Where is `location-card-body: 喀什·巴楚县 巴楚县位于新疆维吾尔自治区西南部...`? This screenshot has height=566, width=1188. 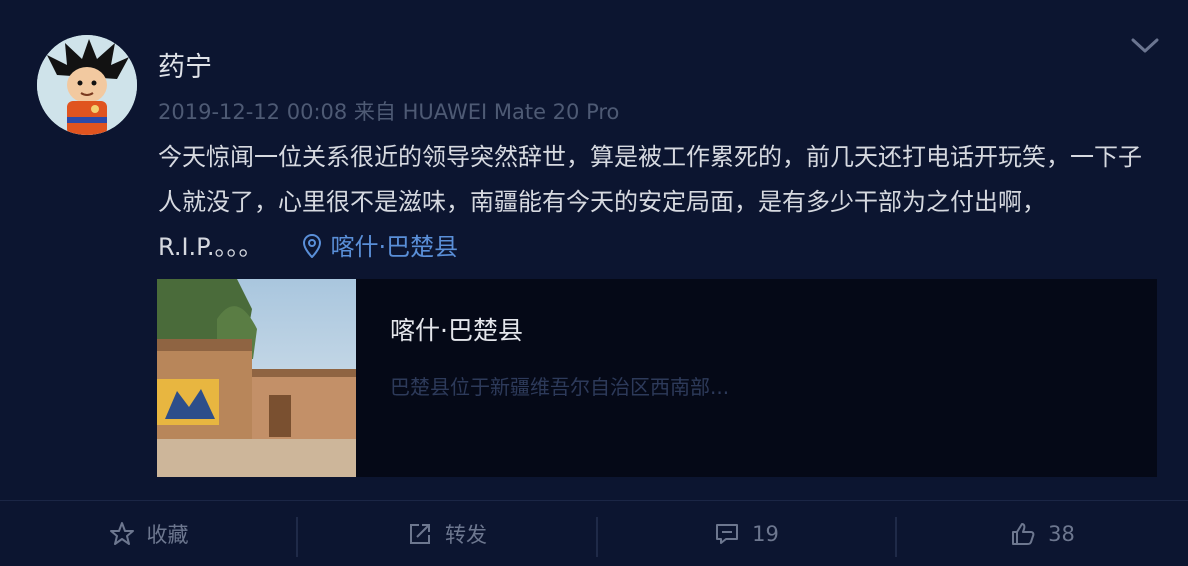
location-card-body: 喀什·巴楚县 巴楚县位于新疆维吾尔自治区西南部... is located at coordinates (542, 378).